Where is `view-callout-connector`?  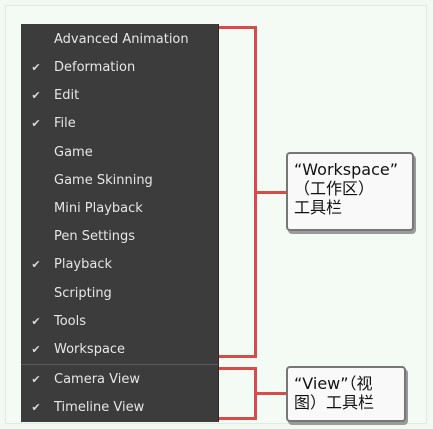 view-callout-connector is located at coordinates (271, 393).